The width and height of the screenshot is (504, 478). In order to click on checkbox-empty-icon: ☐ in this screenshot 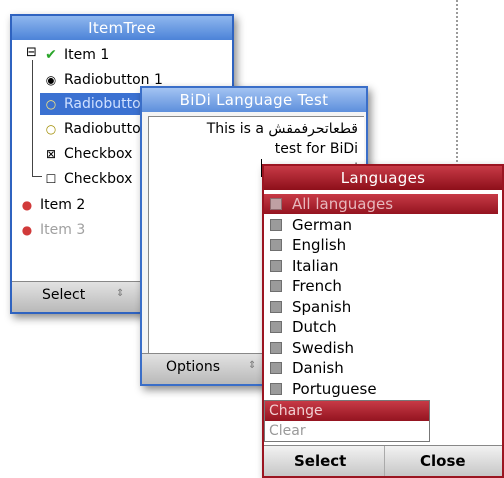, I will do `click(51, 179)`.